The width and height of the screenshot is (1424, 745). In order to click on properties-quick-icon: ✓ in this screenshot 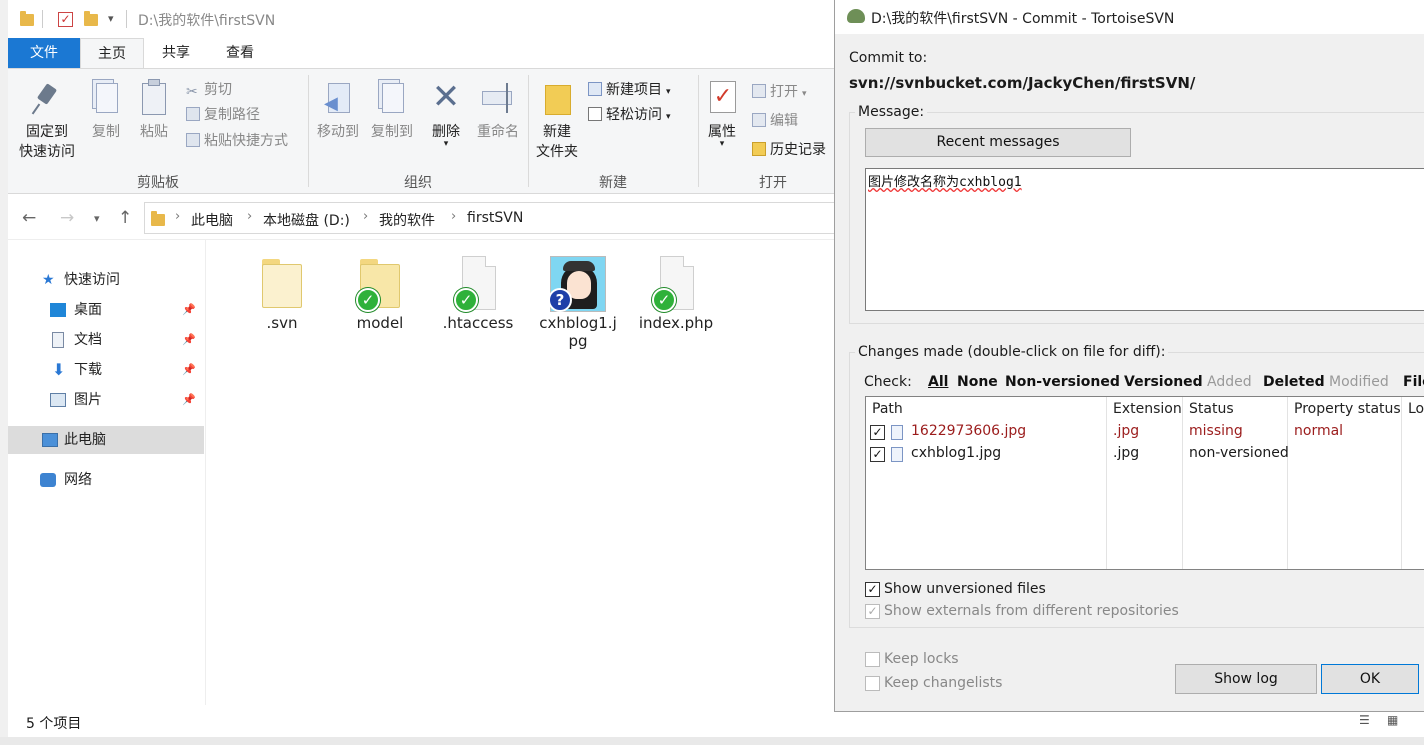, I will do `click(65, 19)`.